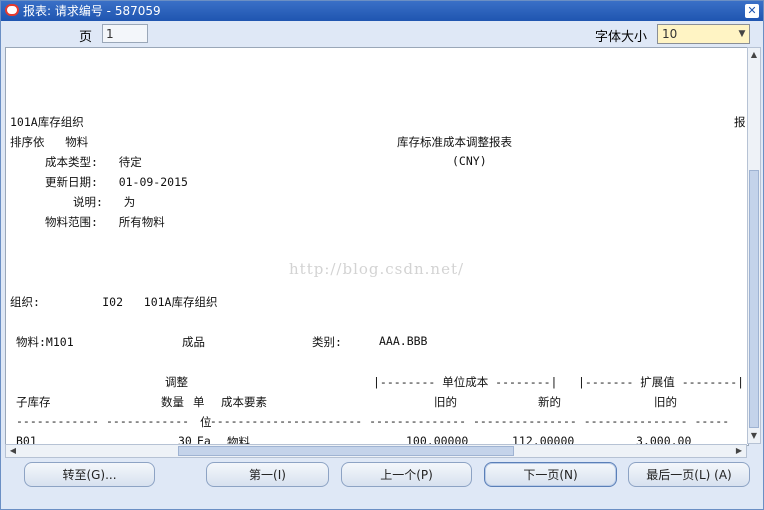  What do you see at coordinates (244, 402) in the screenshot?
I see `header-cost-element: 成本要素` at bounding box center [244, 402].